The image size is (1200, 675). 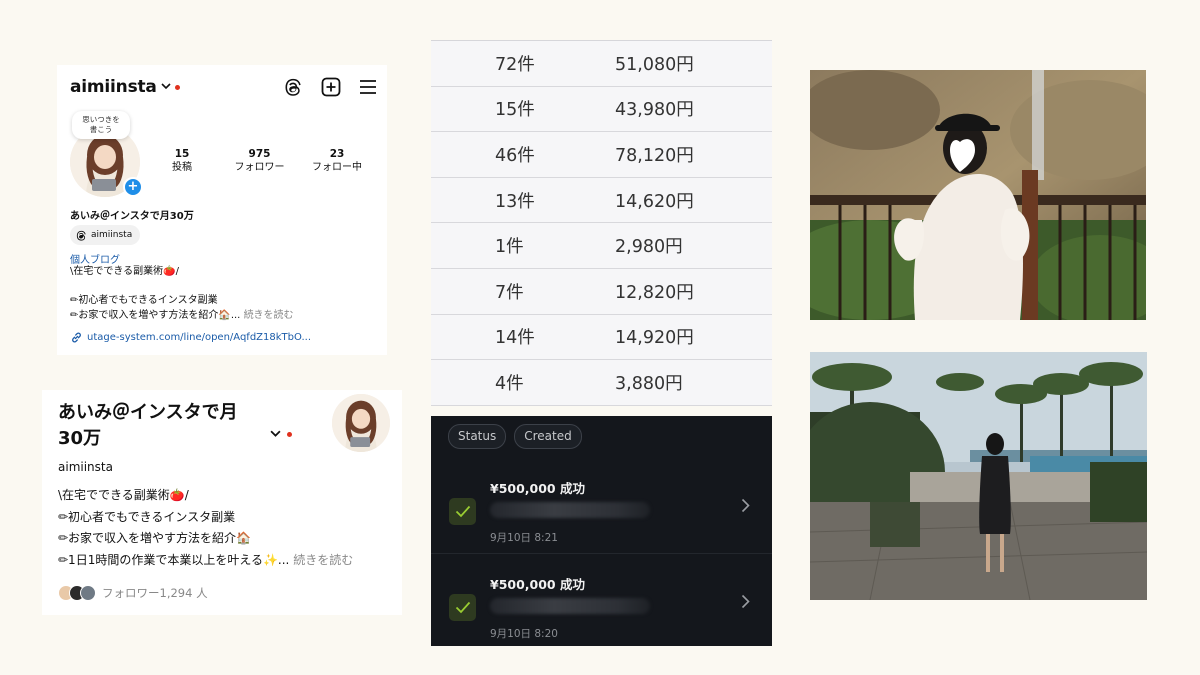 I want to click on ig-bio-line: ✏初心者でもできるインスタ副業, so click(x=144, y=300).